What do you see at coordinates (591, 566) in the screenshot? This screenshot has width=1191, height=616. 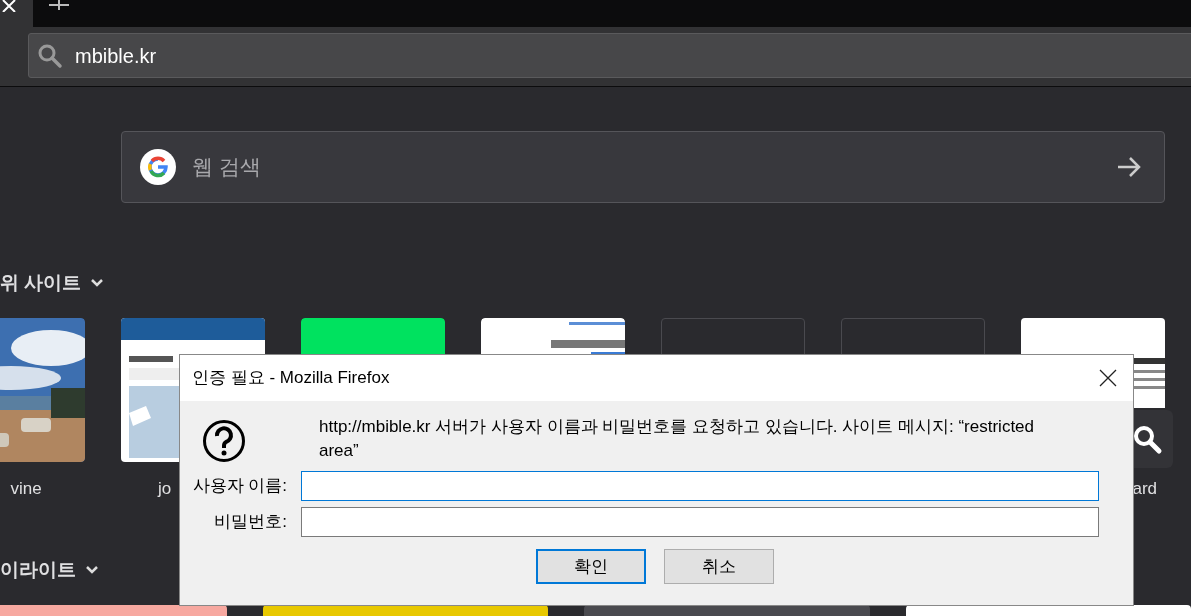 I see `ok-button: 확인` at bounding box center [591, 566].